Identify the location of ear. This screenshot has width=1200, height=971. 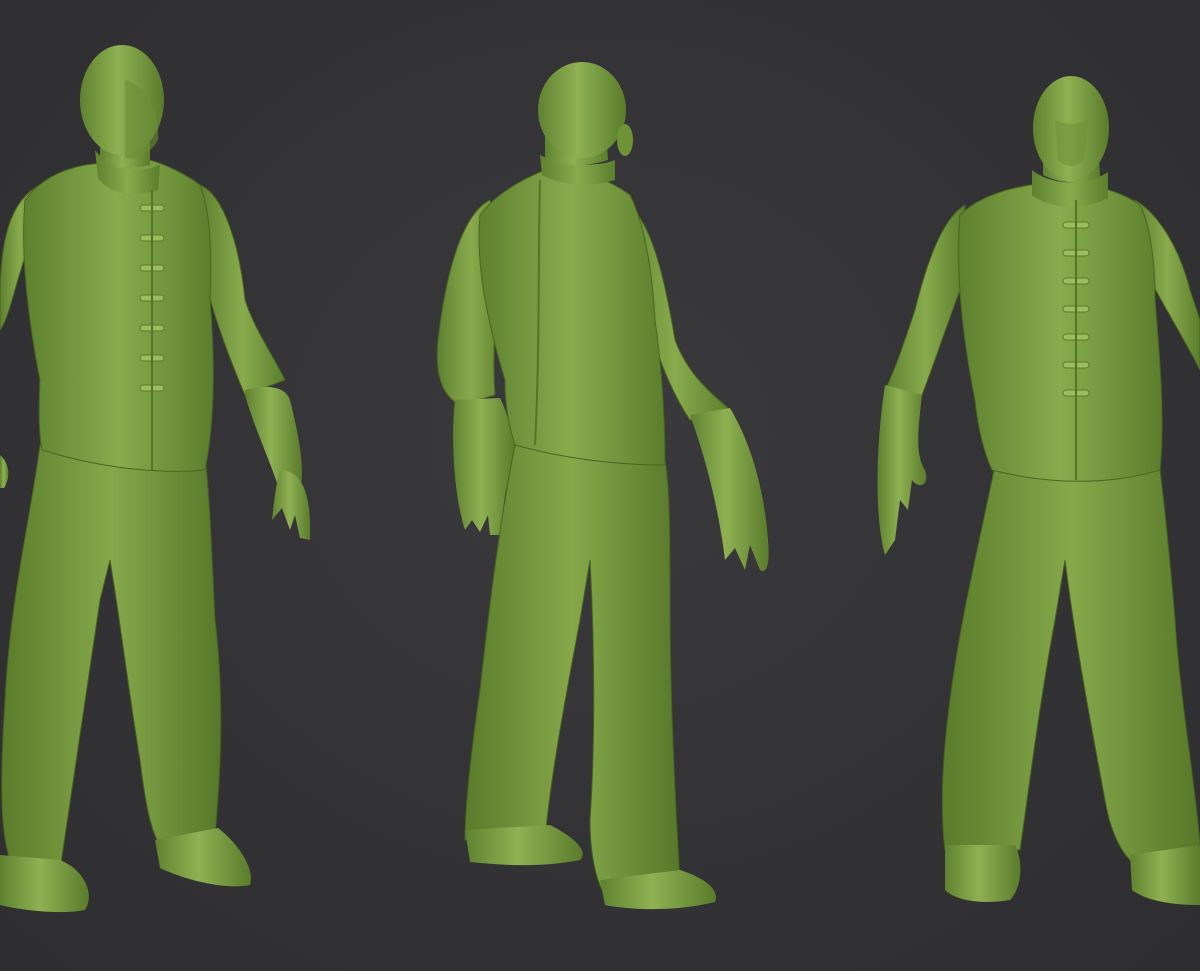
(625, 140).